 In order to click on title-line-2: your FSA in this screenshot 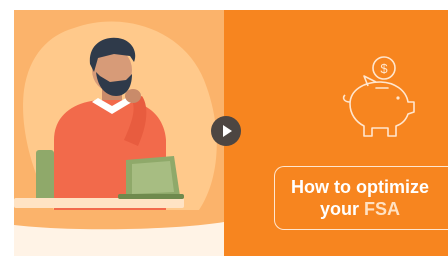, I will do `click(359, 209)`.